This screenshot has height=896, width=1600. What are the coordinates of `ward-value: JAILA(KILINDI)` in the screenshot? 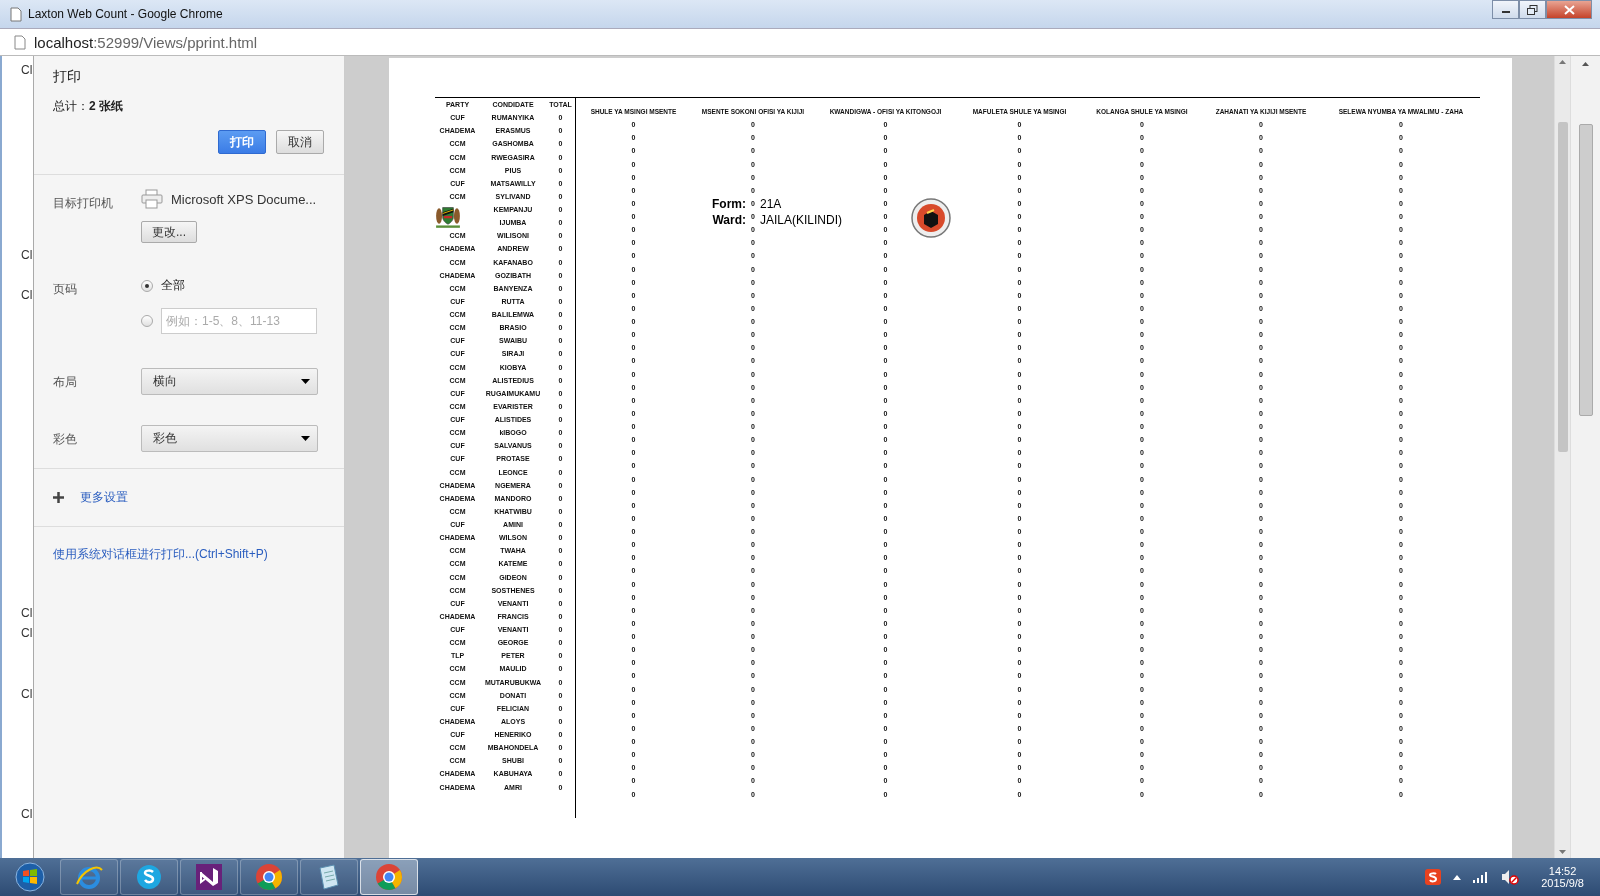 It's located at (801, 220).